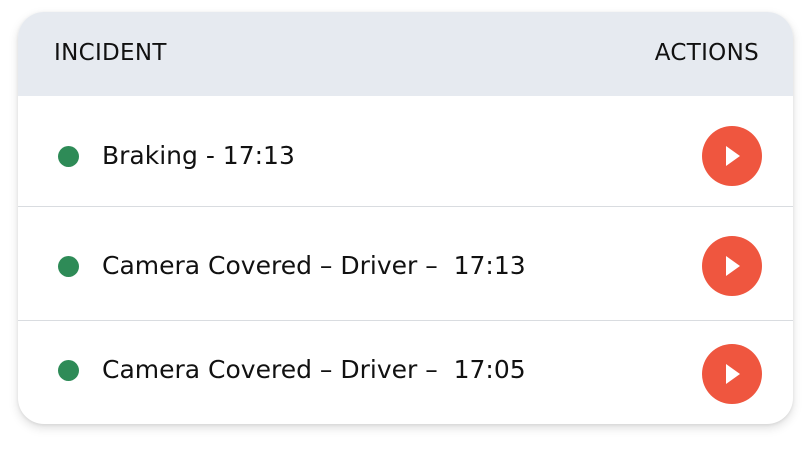  What do you see at coordinates (198, 155) in the screenshot?
I see `incident-label: Braking - 17:13` at bounding box center [198, 155].